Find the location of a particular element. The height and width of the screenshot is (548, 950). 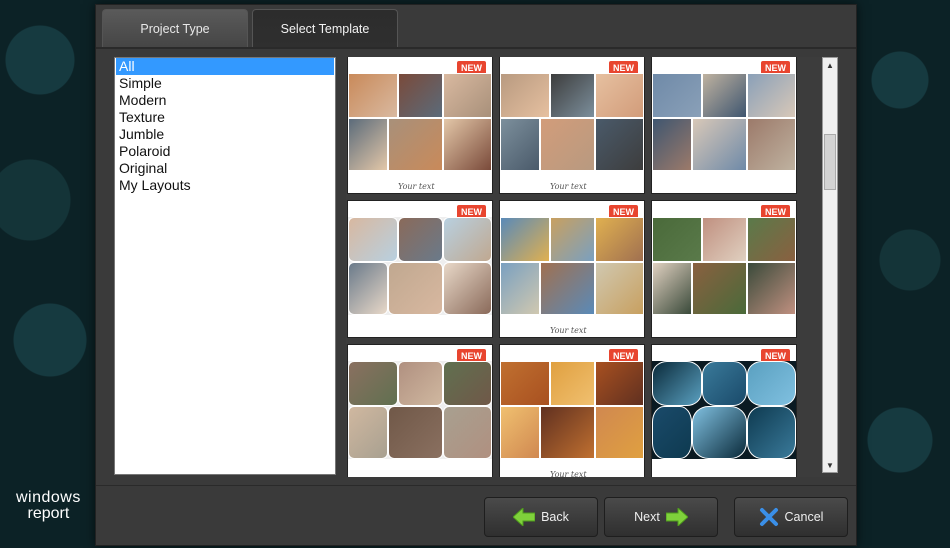

category-item-jumble: Jumble is located at coordinates (225, 134).